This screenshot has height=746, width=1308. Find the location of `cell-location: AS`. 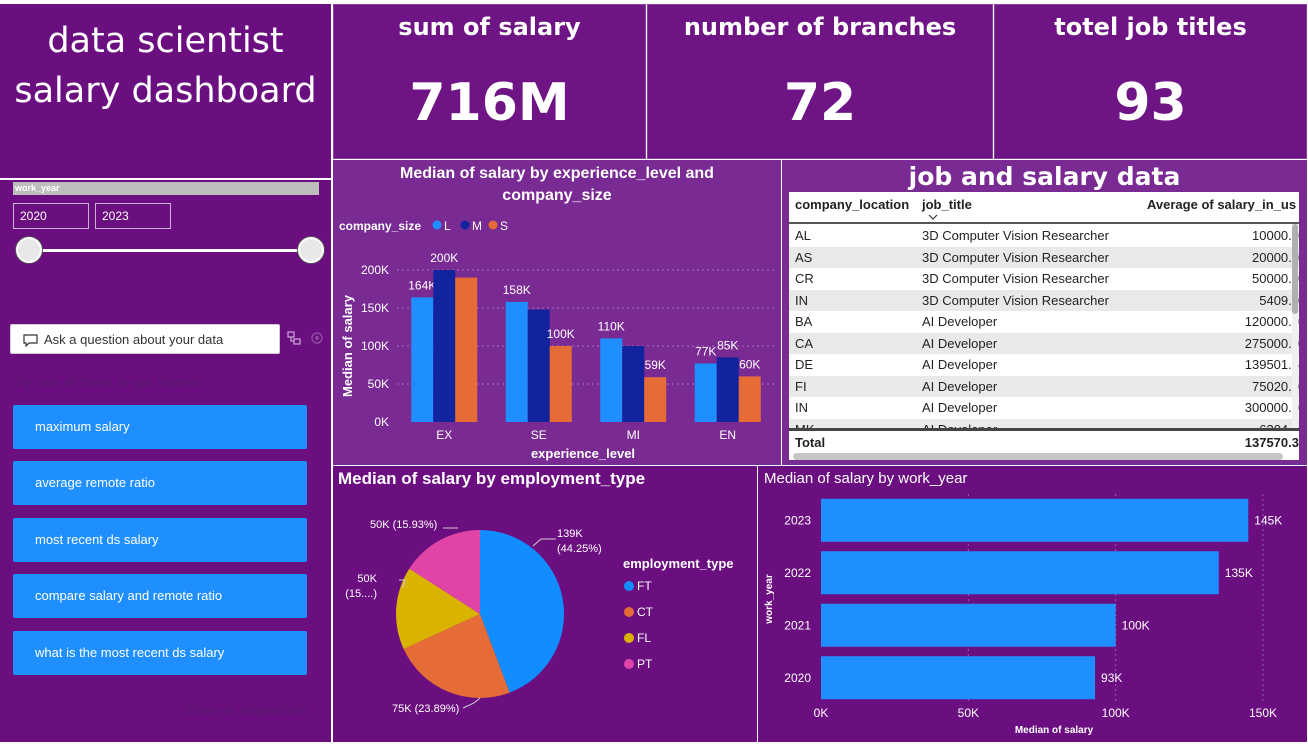

cell-location: AS is located at coordinates (852, 257).